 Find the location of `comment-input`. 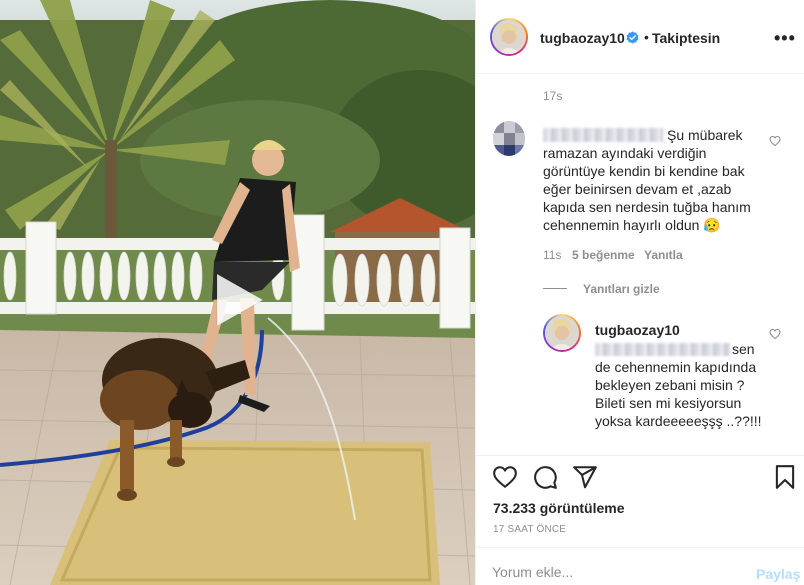

comment-input is located at coordinates (617, 572).